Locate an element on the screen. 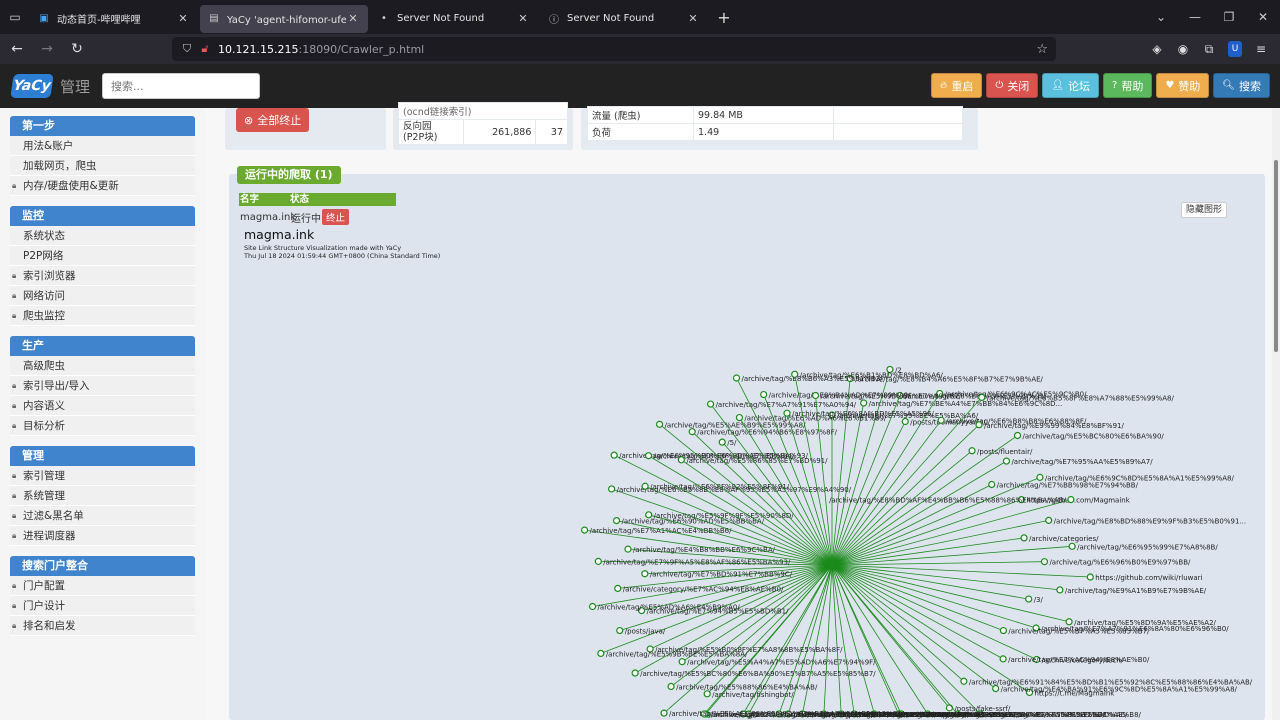 The height and width of the screenshot is (720, 1280). sidebar-item: 系统状态 is located at coordinates (102, 236).